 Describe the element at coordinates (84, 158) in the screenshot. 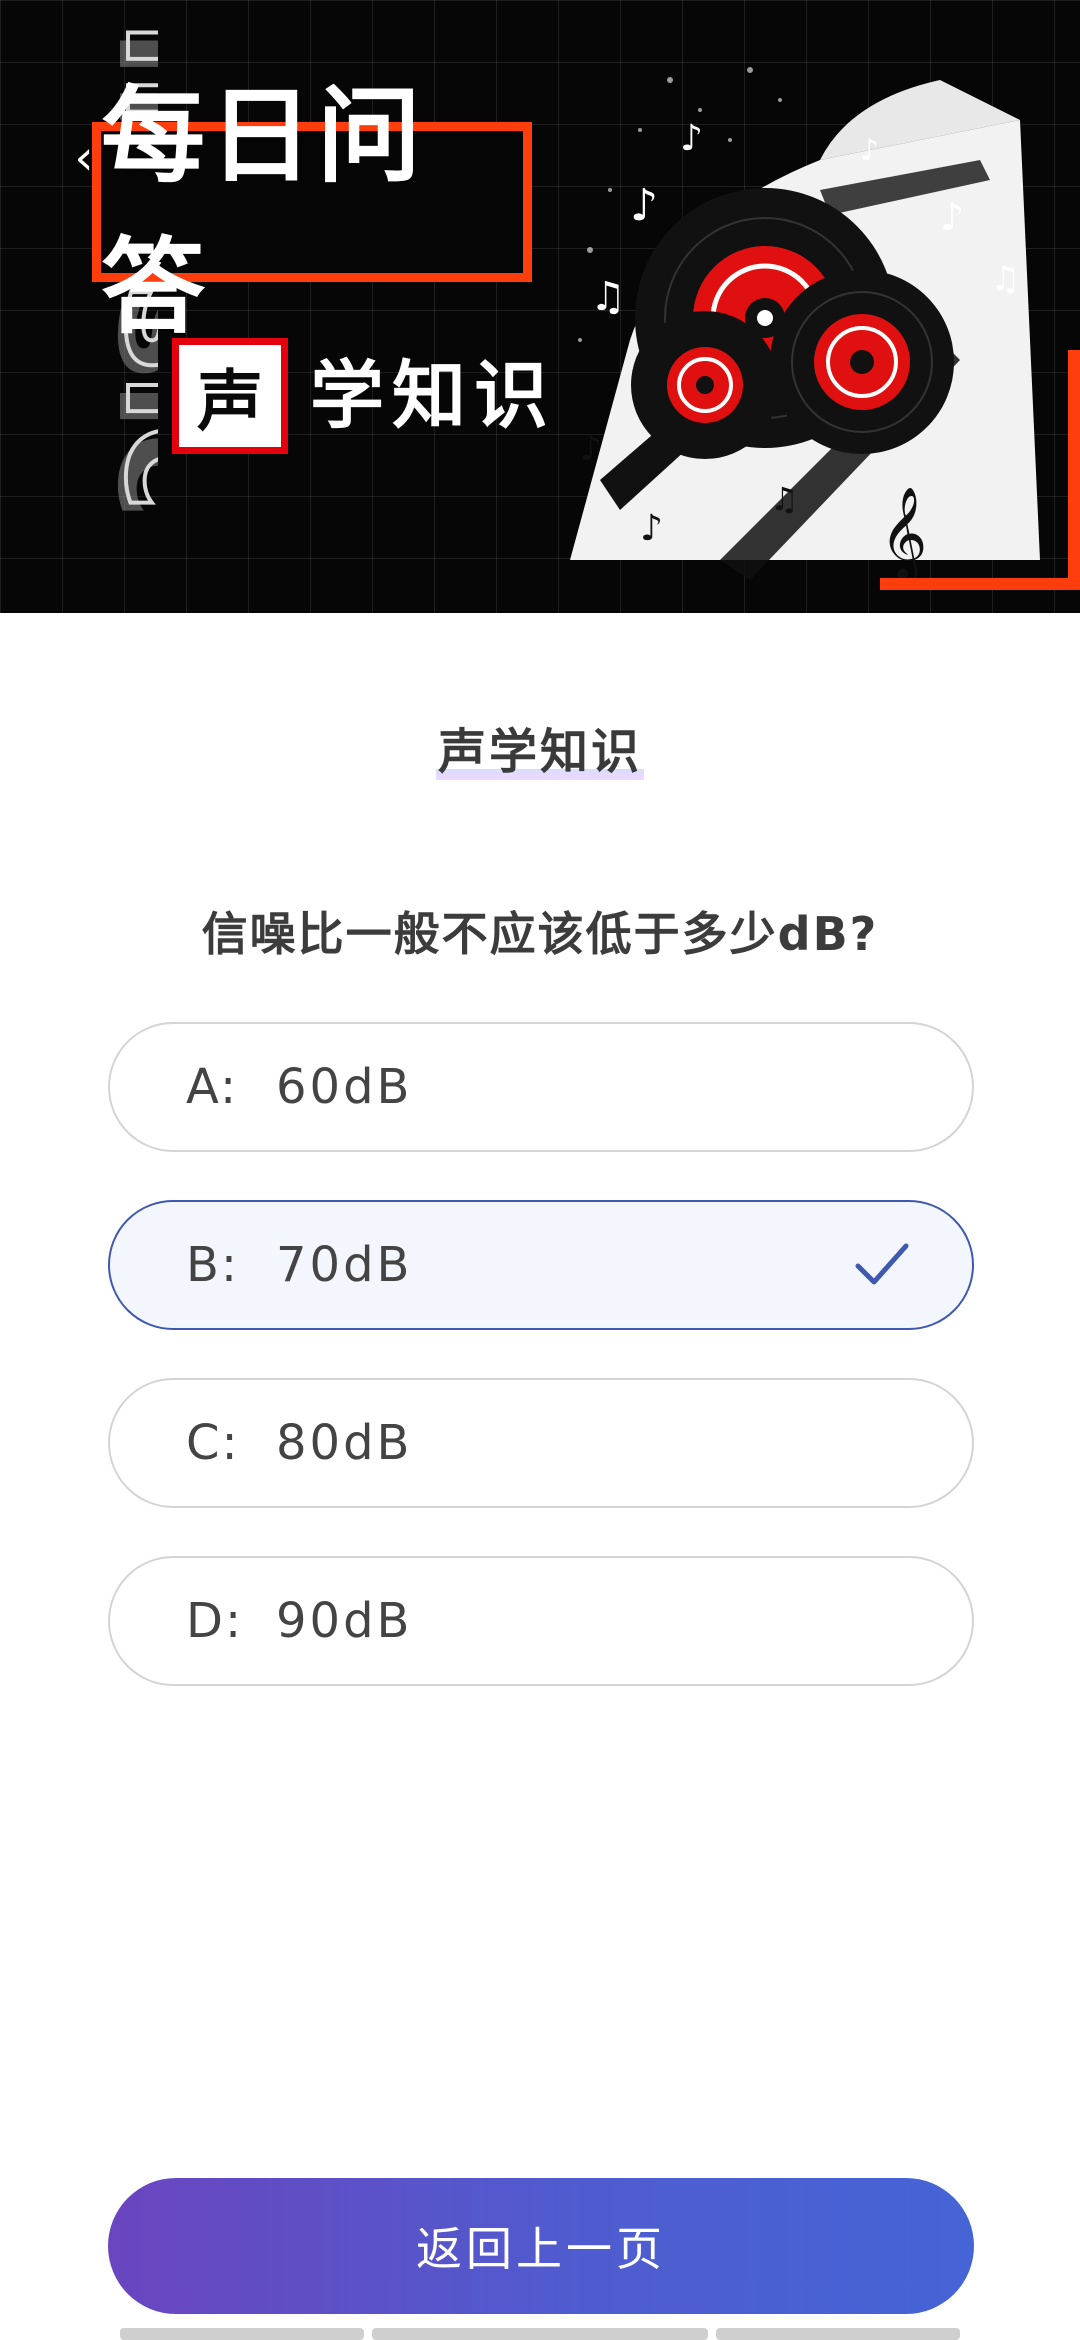

I see `chevron-left-icon: ‹` at that location.